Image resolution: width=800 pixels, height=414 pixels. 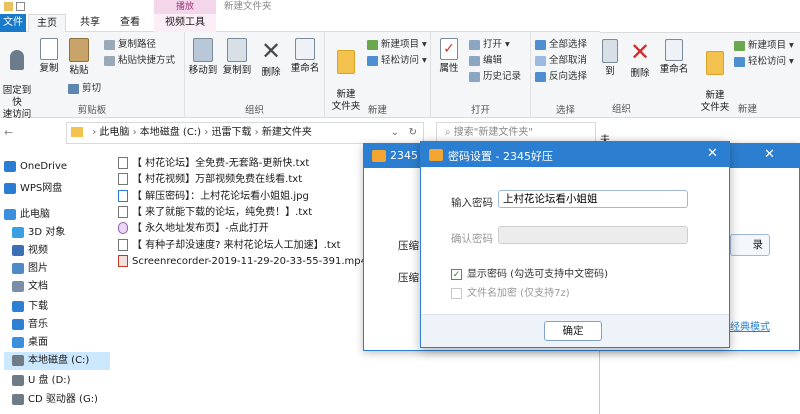 I want to click on quick-access-toolbar, so click(x=24, y=7).